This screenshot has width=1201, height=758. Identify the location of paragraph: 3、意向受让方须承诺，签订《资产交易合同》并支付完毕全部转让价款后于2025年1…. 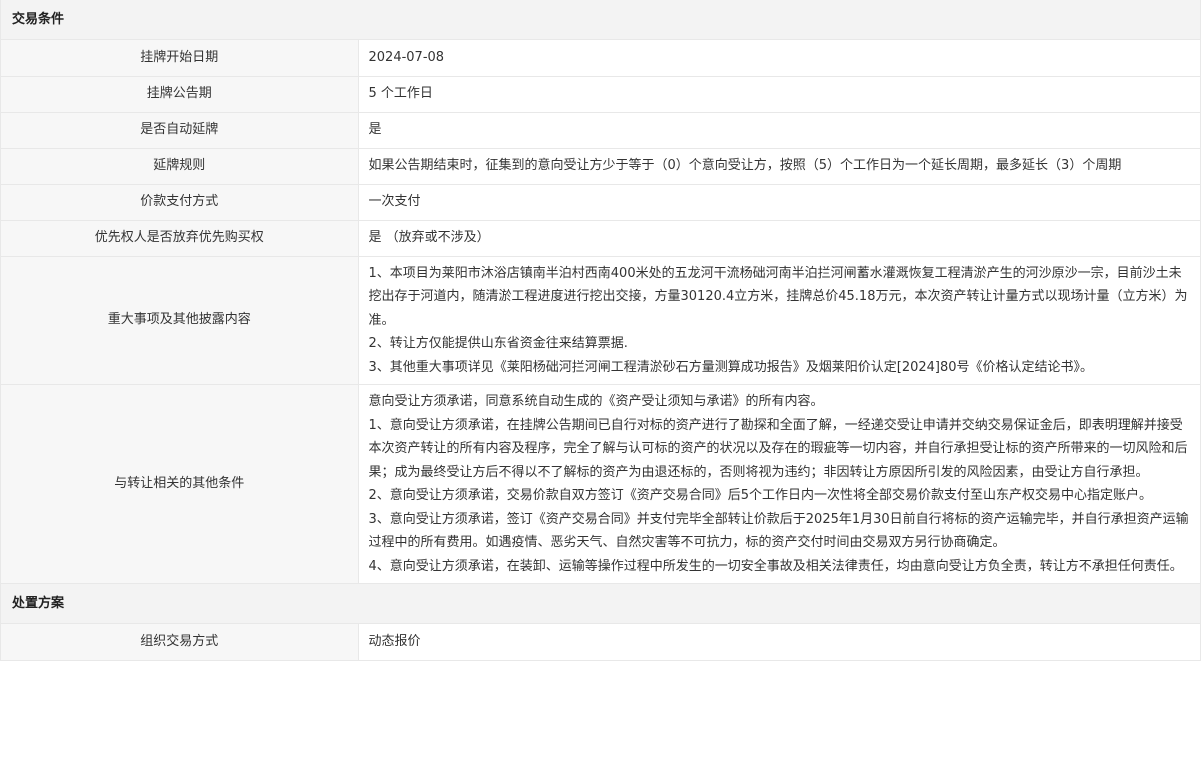
(778, 531).